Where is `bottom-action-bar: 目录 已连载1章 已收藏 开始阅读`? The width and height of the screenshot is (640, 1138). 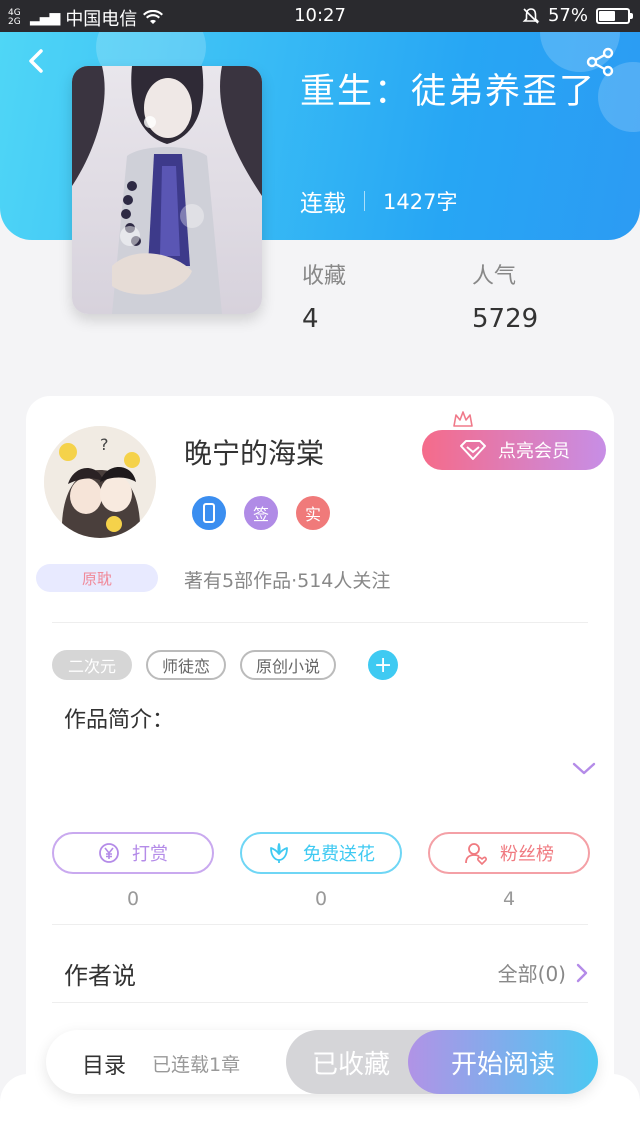 bottom-action-bar: 目录 已连载1章 已收藏 开始阅读 is located at coordinates (322, 1062).